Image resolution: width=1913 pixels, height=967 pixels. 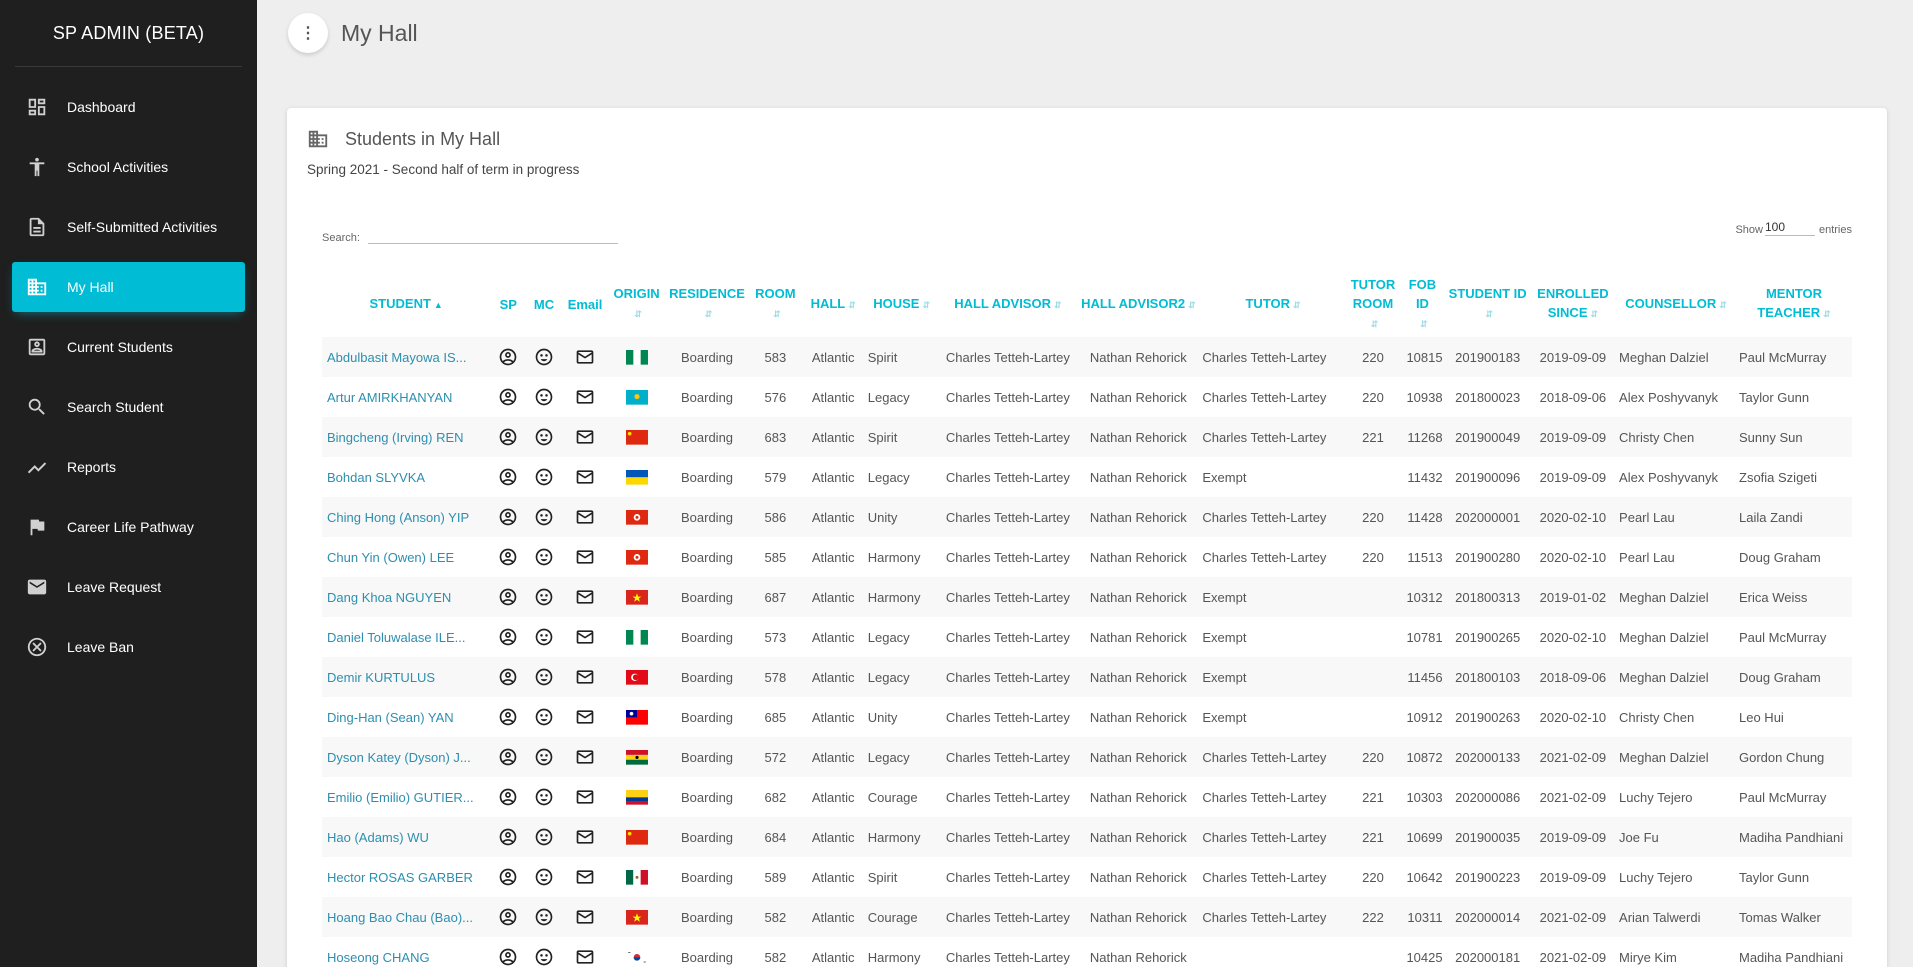 What do you see at coordinates (406, 717) in the screenshot?
I see `student-name-link: Ding-Han (Sean) YAN` at bounding box center [406, 717].